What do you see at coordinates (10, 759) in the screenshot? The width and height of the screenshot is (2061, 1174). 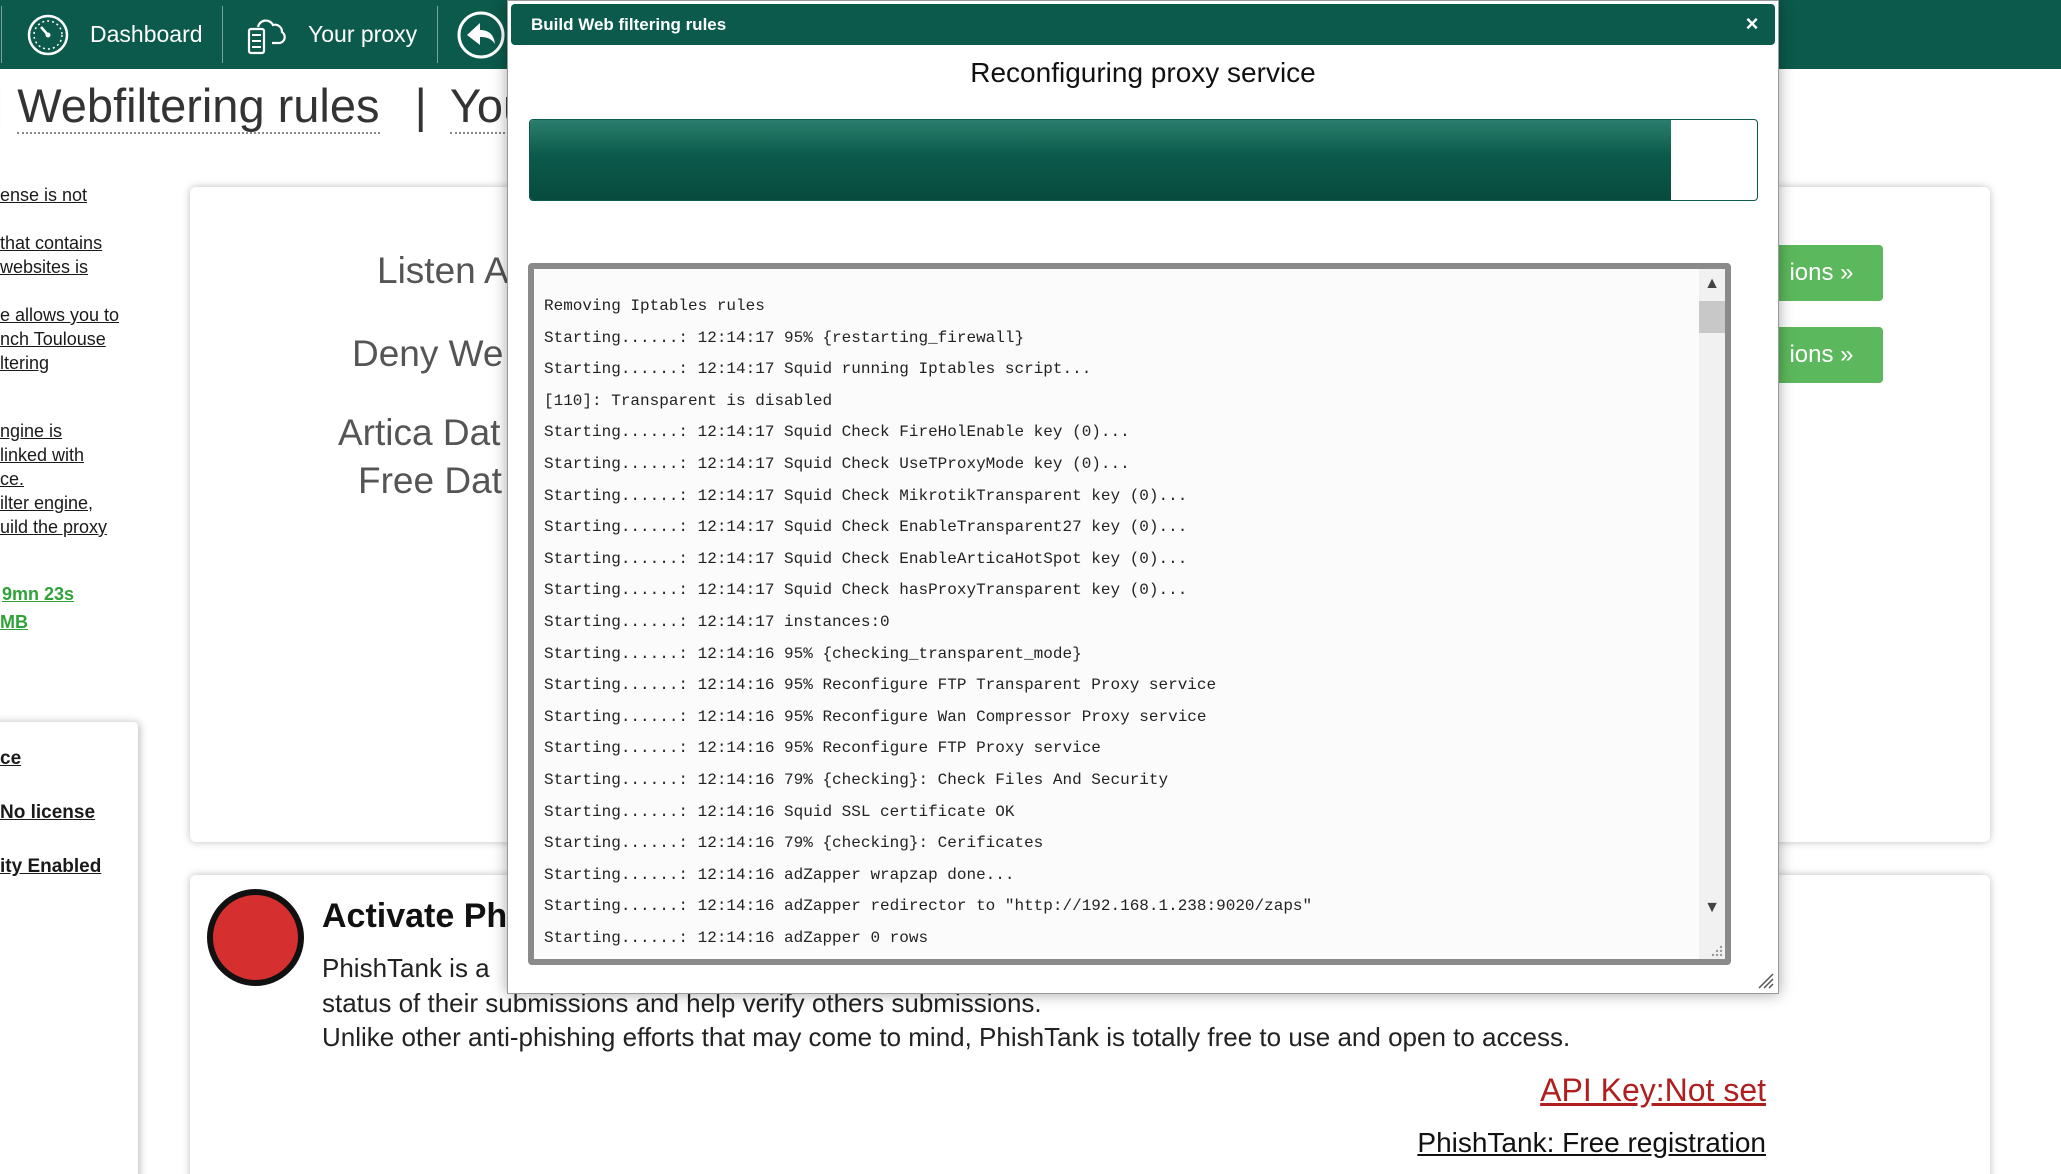 I see `left-panel-service-link: ce` at bounding box center [10, 759].